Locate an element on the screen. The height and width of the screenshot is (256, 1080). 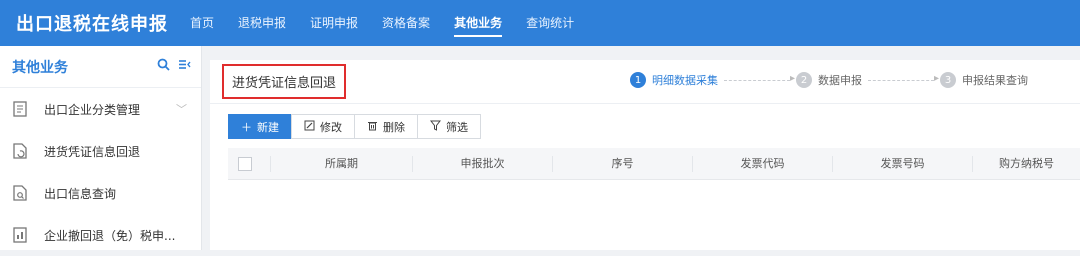
step-number: 3 is located at coordinates (948, 80).